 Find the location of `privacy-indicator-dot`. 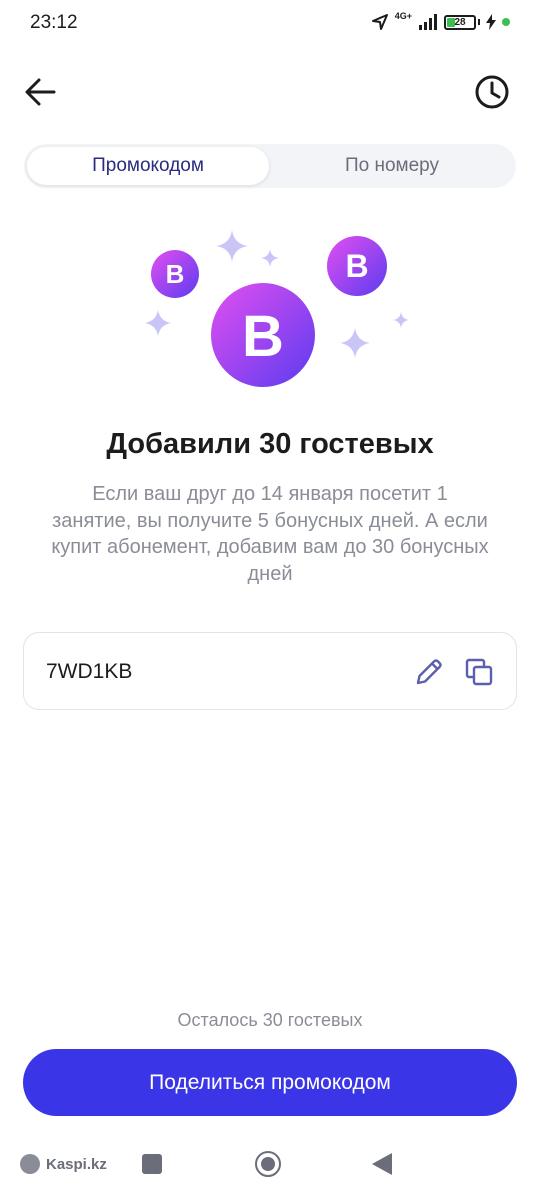

privacy-indicator-dot is located at coordinates (506, 22).